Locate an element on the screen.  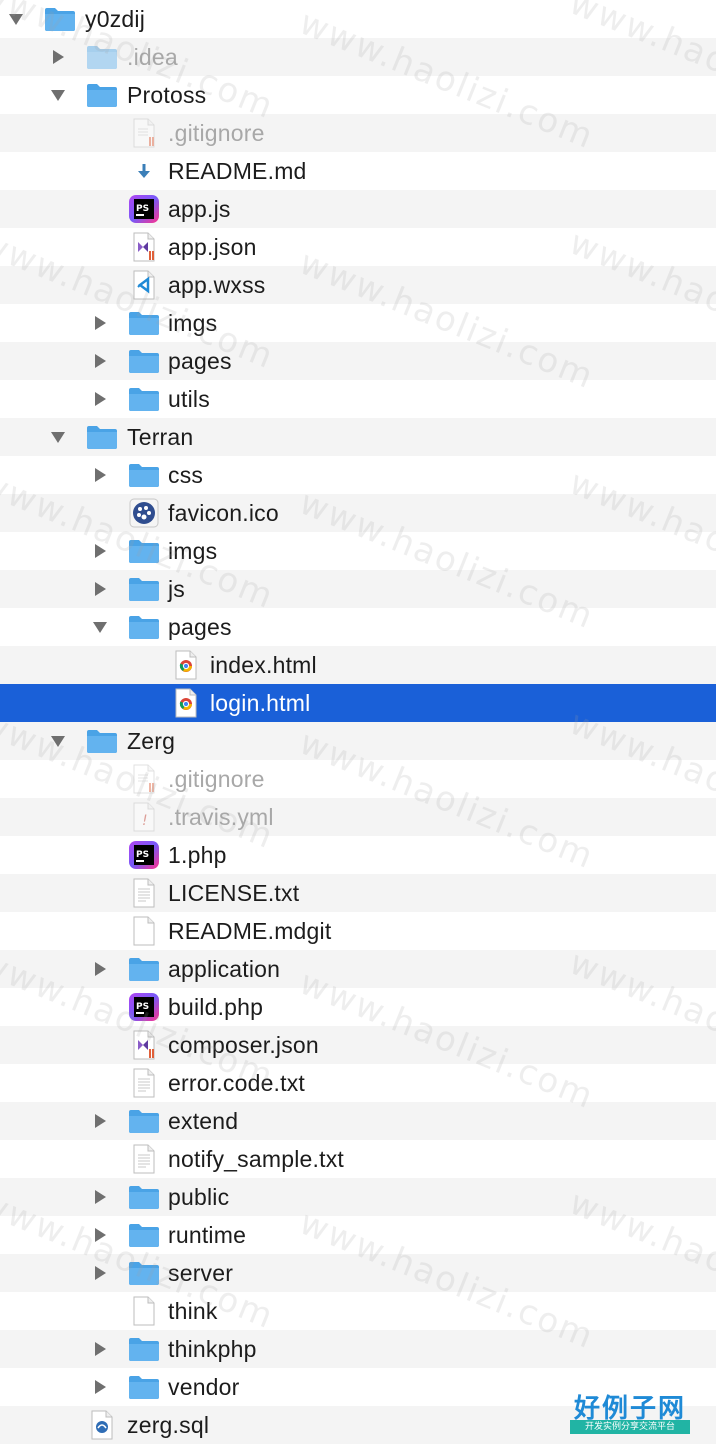
file-row-readme-md: README.md is located at coordinates (358, 171).